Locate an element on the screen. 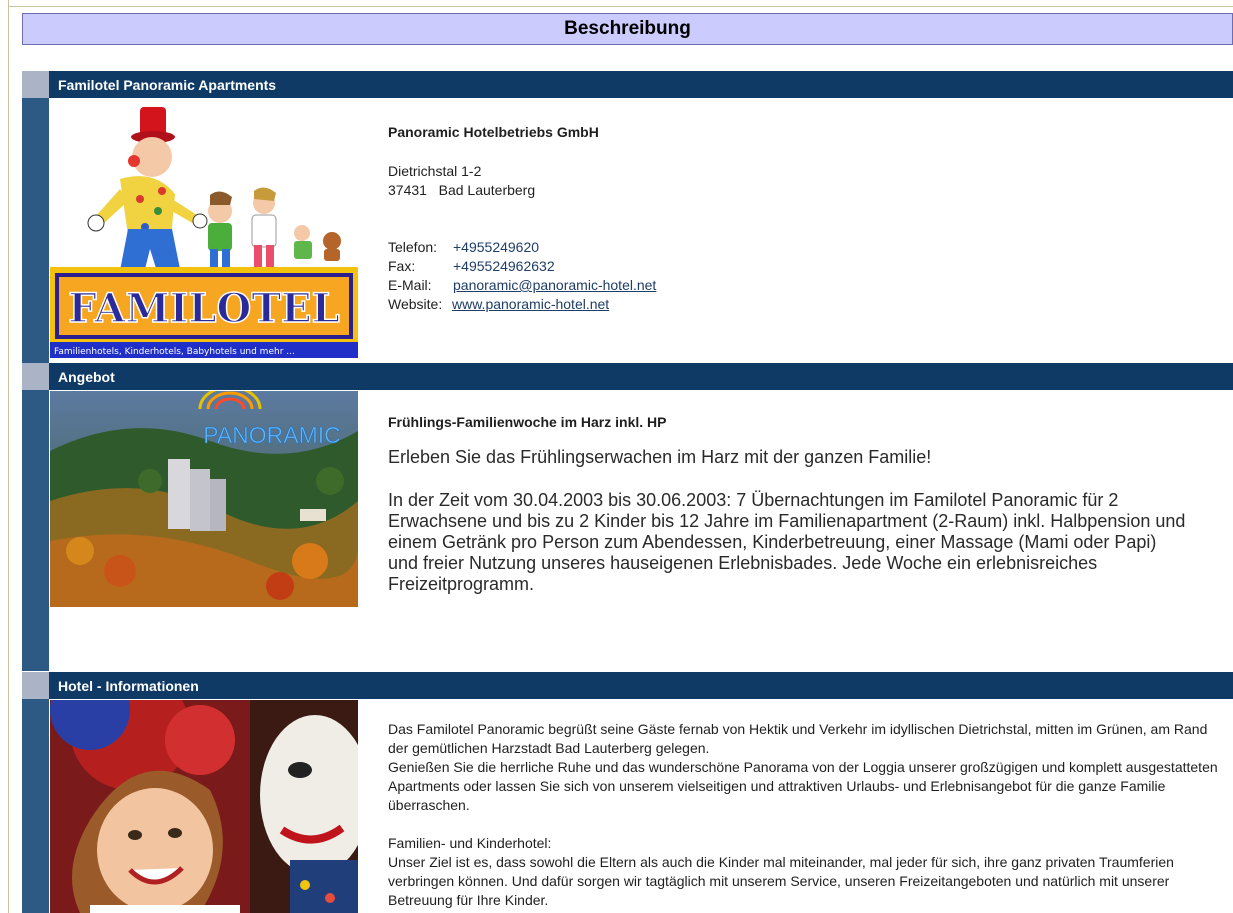 The image size is (1233, 913). website-row: Website: www.panoramic-hotel.net is located at coordinates (522, 304).